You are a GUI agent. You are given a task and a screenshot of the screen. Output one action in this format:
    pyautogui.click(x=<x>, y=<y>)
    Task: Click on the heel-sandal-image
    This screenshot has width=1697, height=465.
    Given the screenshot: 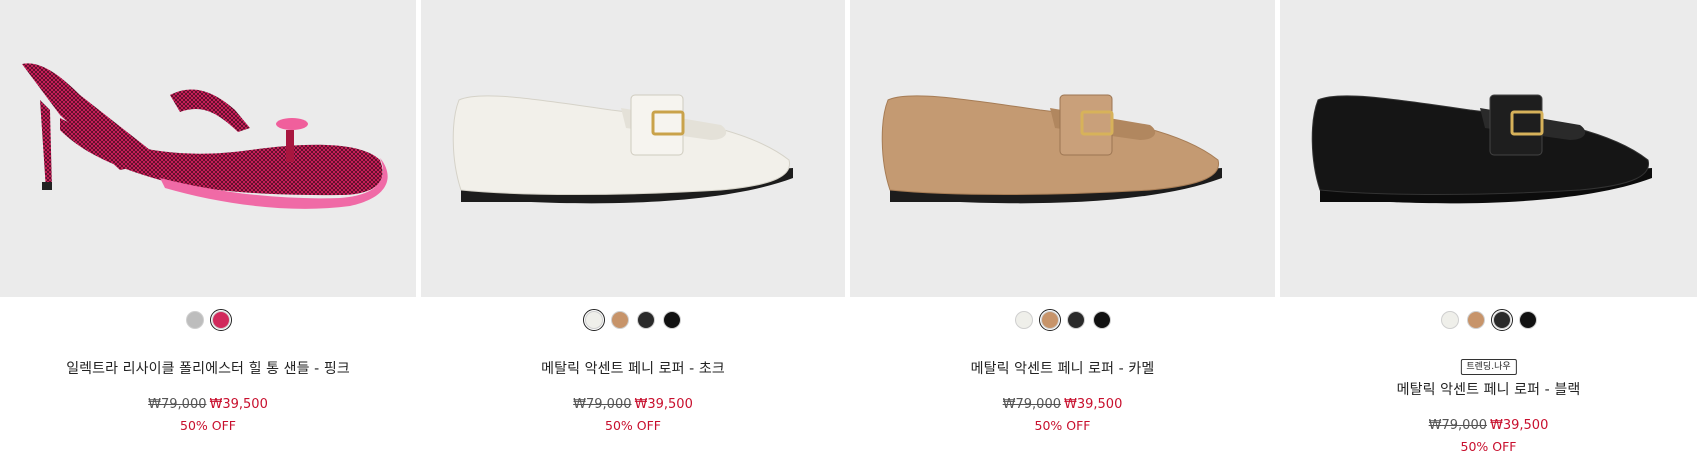 What is the action you would take?
    pyautogui.click(x=205, y=136)
    